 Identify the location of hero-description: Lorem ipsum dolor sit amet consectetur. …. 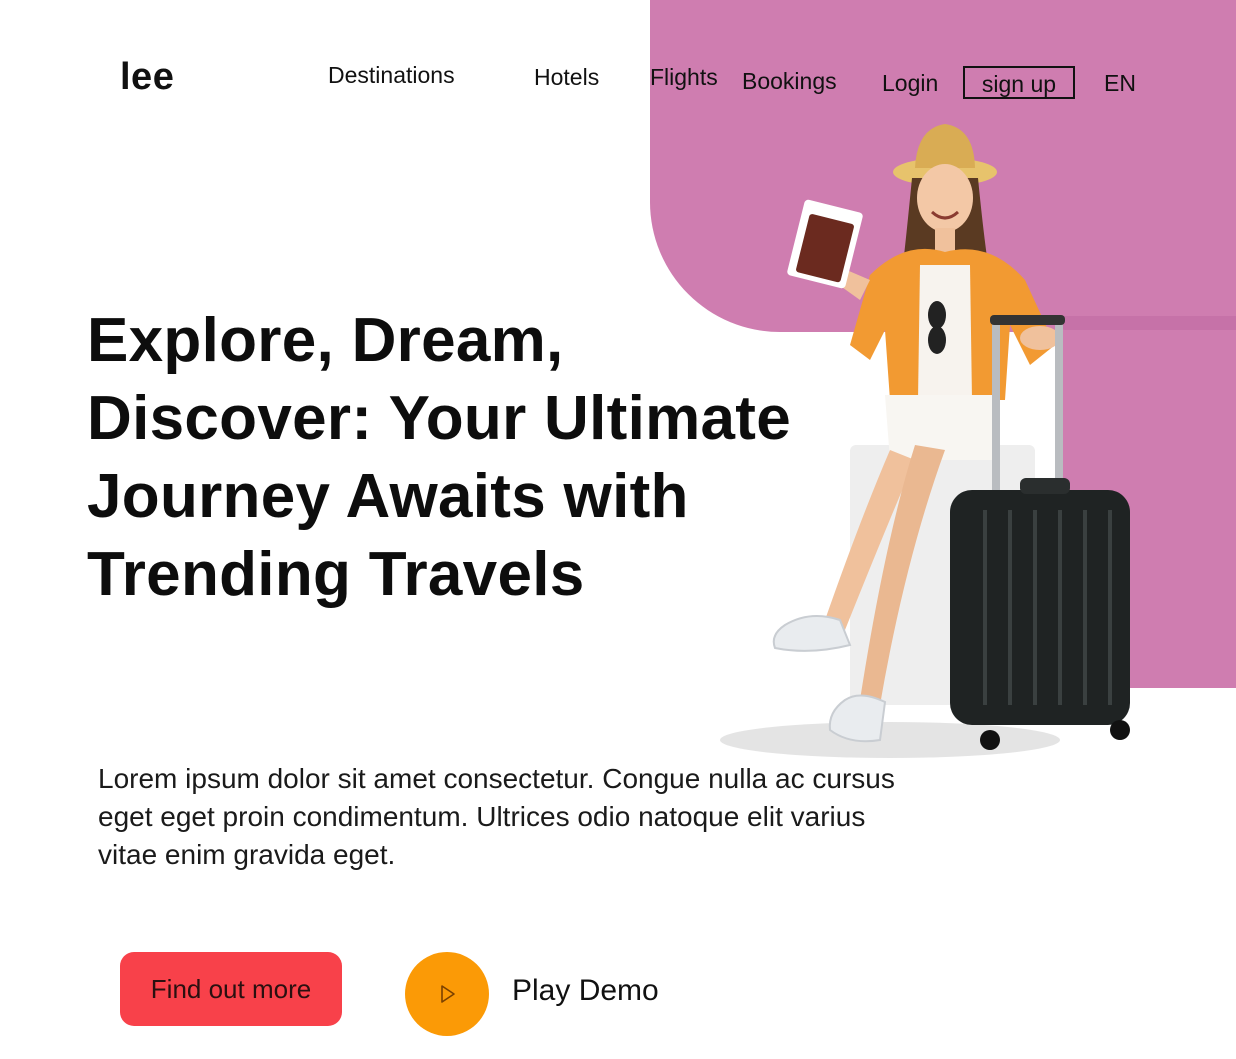
(496, 816).